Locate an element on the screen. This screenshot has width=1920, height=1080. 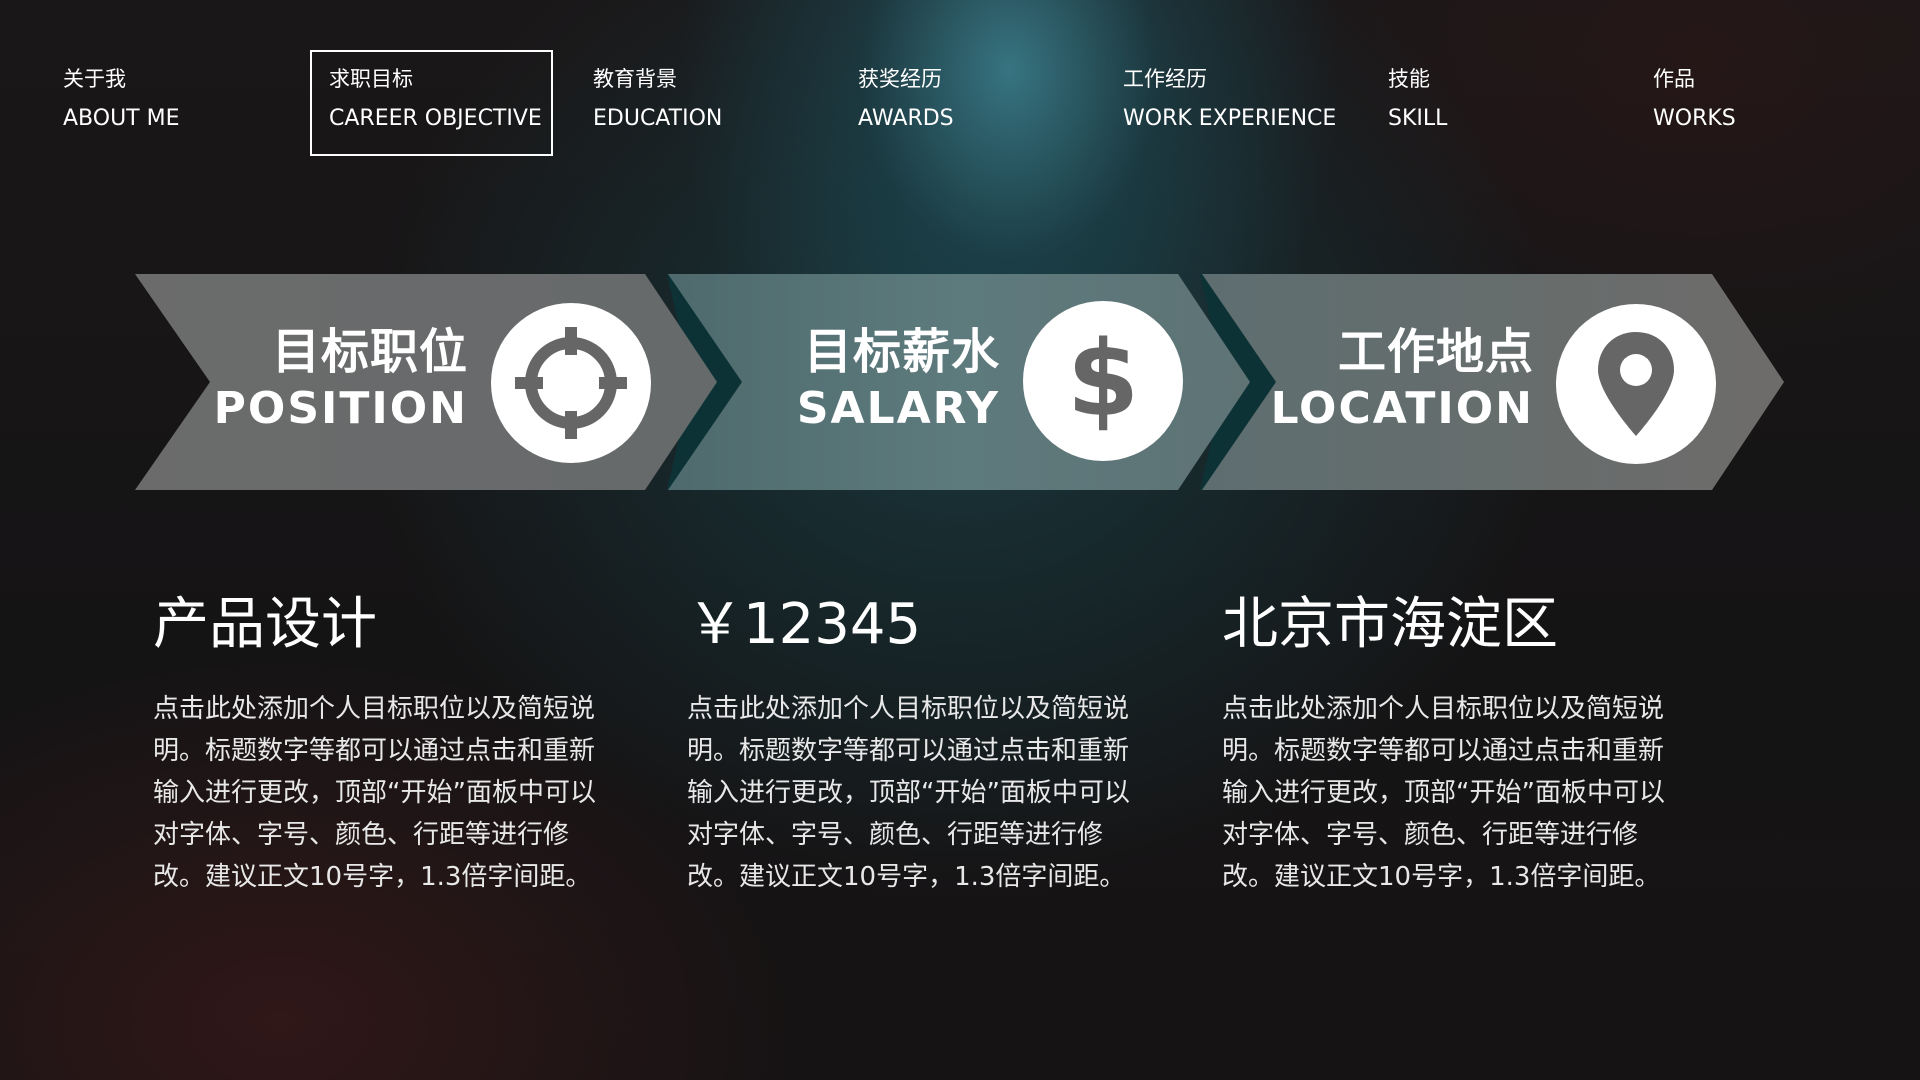
nav-item-en-label: SKILL is located at coordinates (1418, 118).